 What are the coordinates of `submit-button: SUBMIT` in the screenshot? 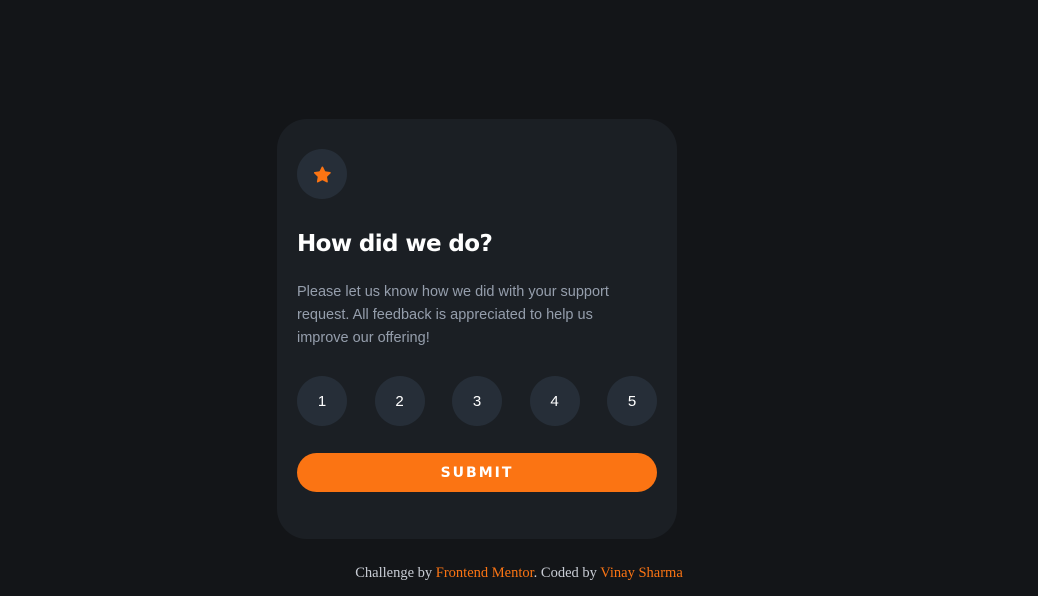 It's located at (477, 472).